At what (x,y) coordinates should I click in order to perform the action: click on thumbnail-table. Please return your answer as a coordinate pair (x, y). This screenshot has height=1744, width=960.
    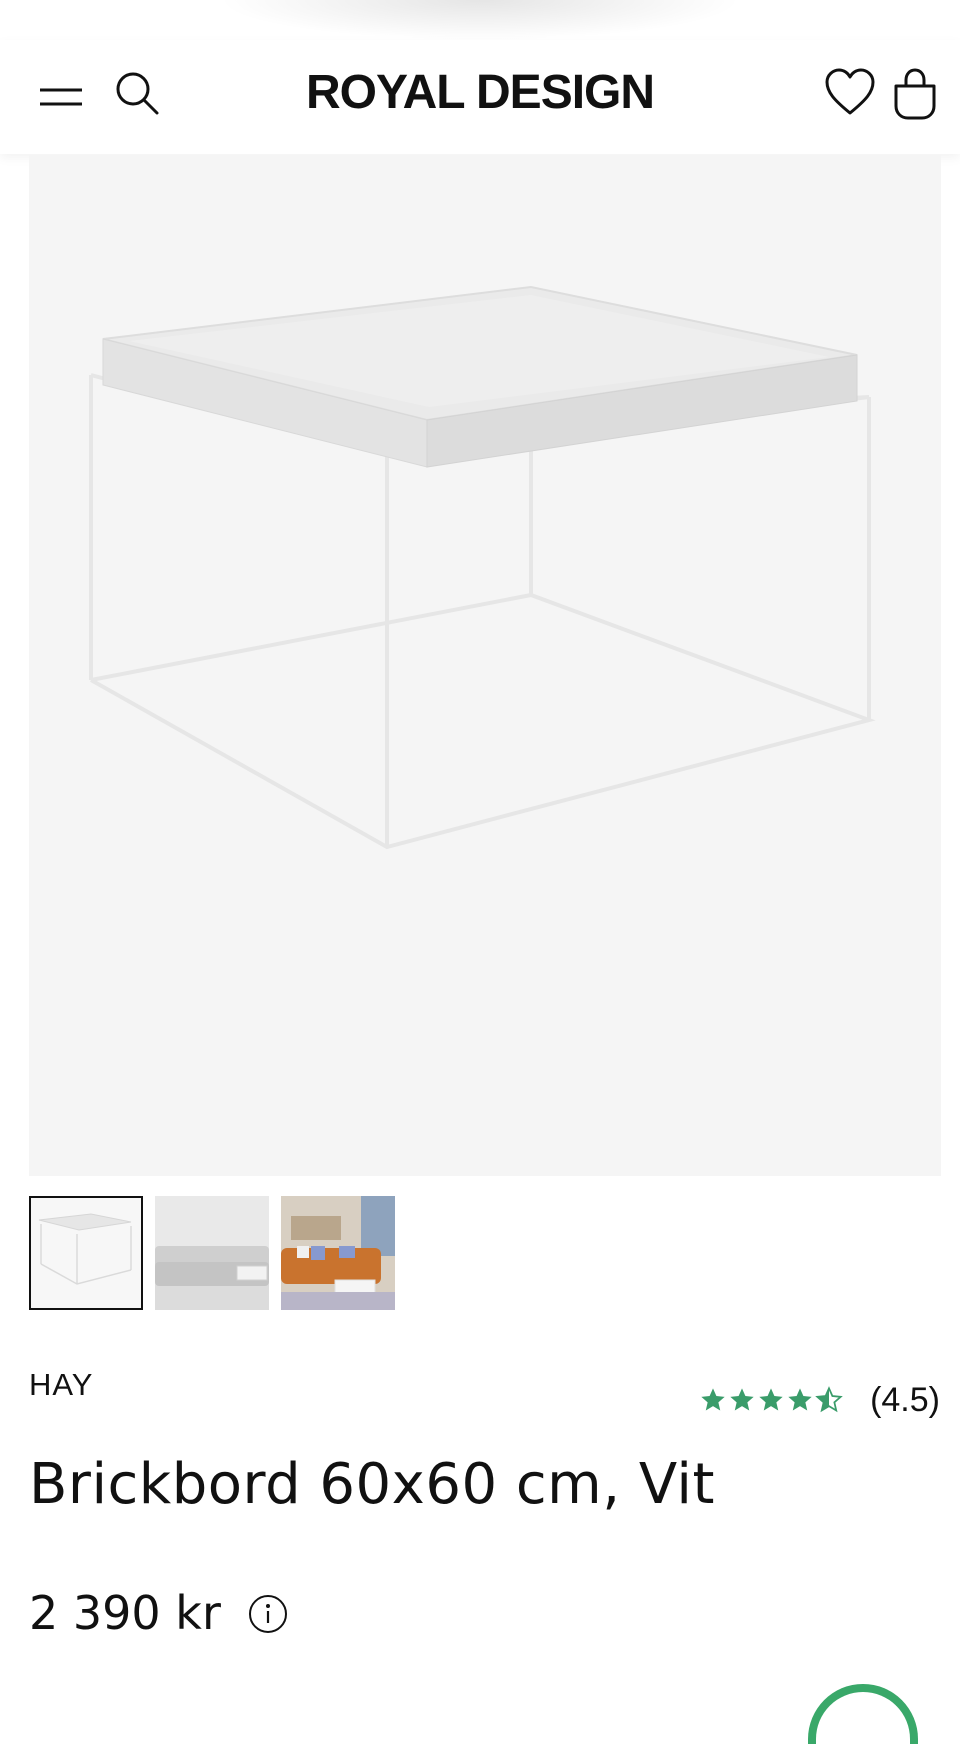
    Looking at the image, I should click on (86, 1253).